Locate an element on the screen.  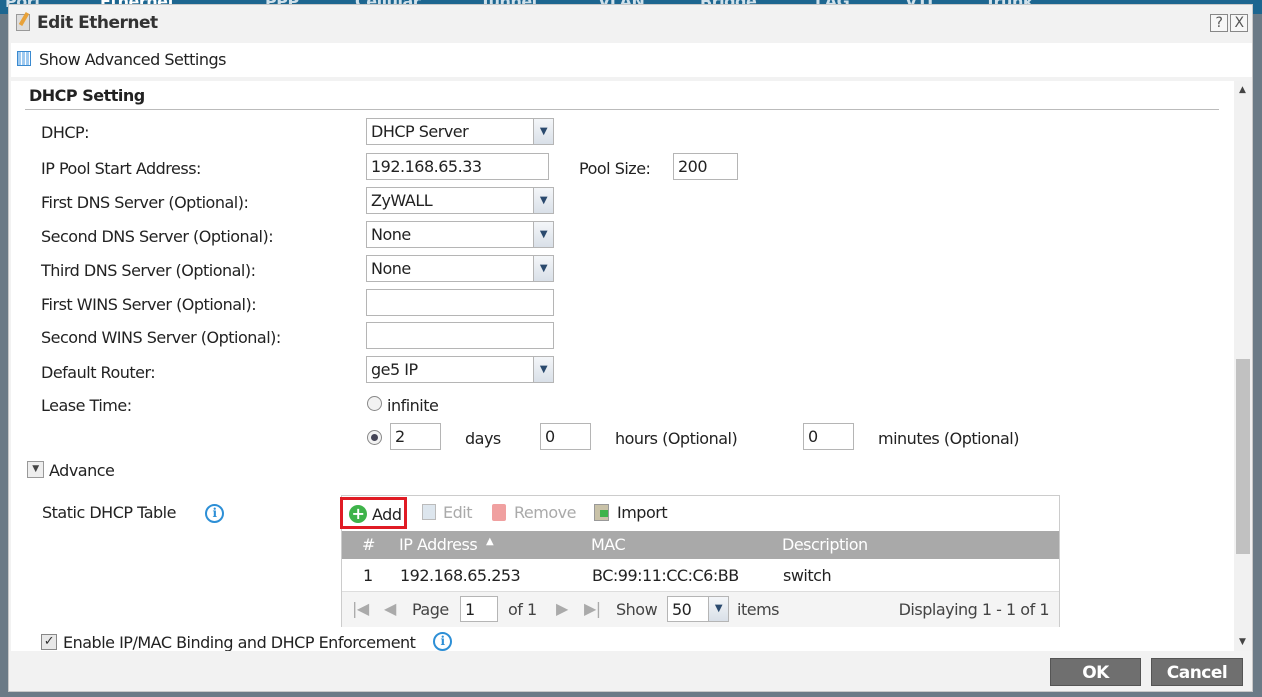
hours-label: hours (Optional) is located at coordinates (676, 438).